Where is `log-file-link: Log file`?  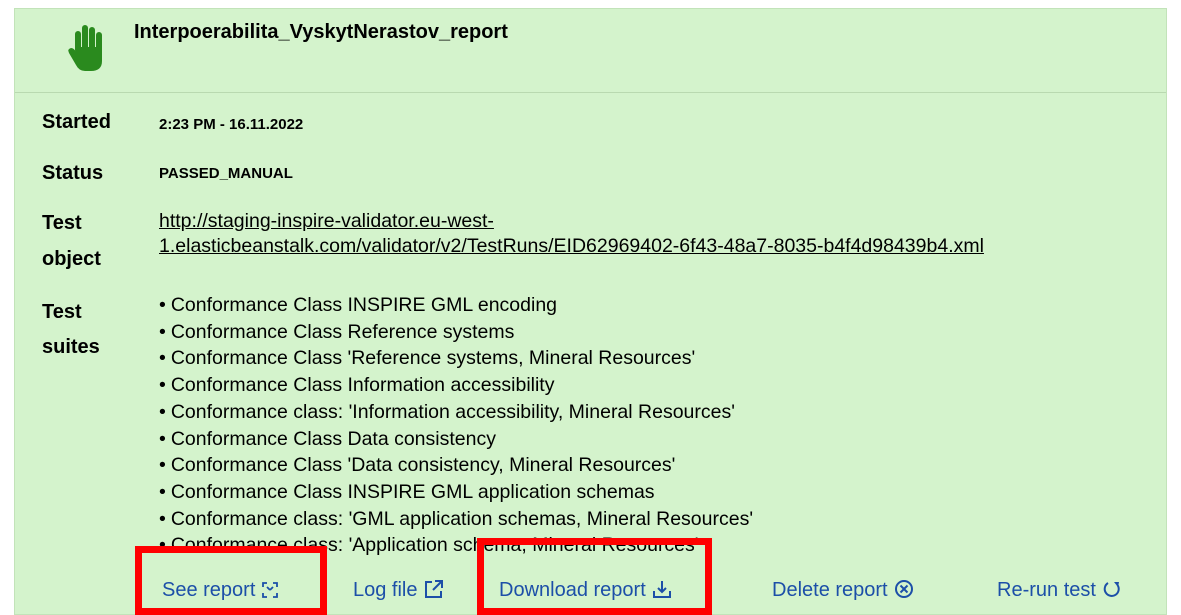
log-file-link: Log file is located at coordinates (398, 590).